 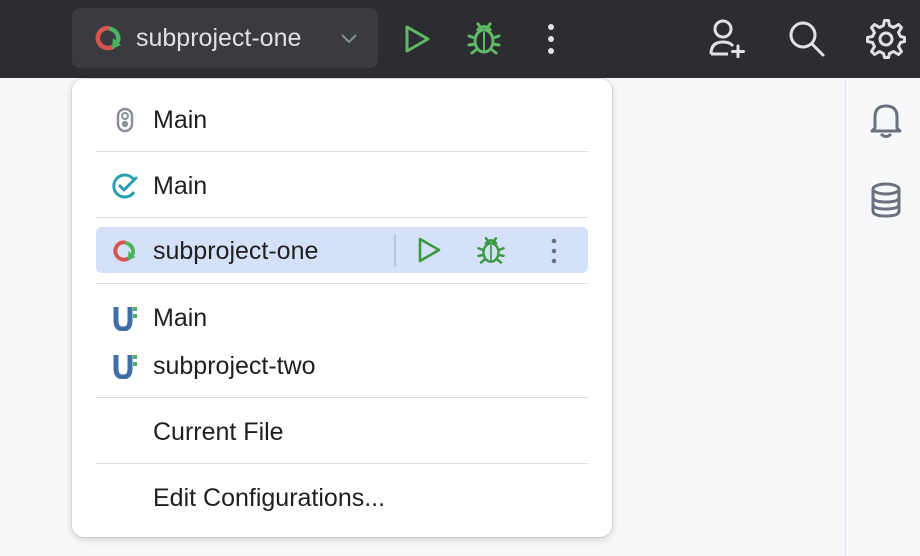 I want to click on config-item-current-file: Current File, so click(x=342, y=431).